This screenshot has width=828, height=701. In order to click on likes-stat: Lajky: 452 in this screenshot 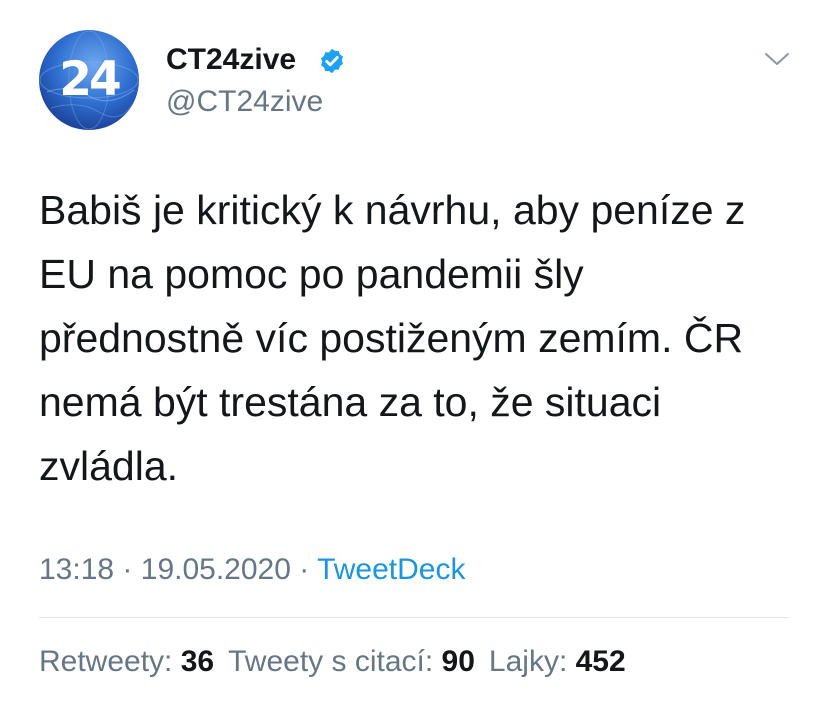, I will do `click(557, 661)`.